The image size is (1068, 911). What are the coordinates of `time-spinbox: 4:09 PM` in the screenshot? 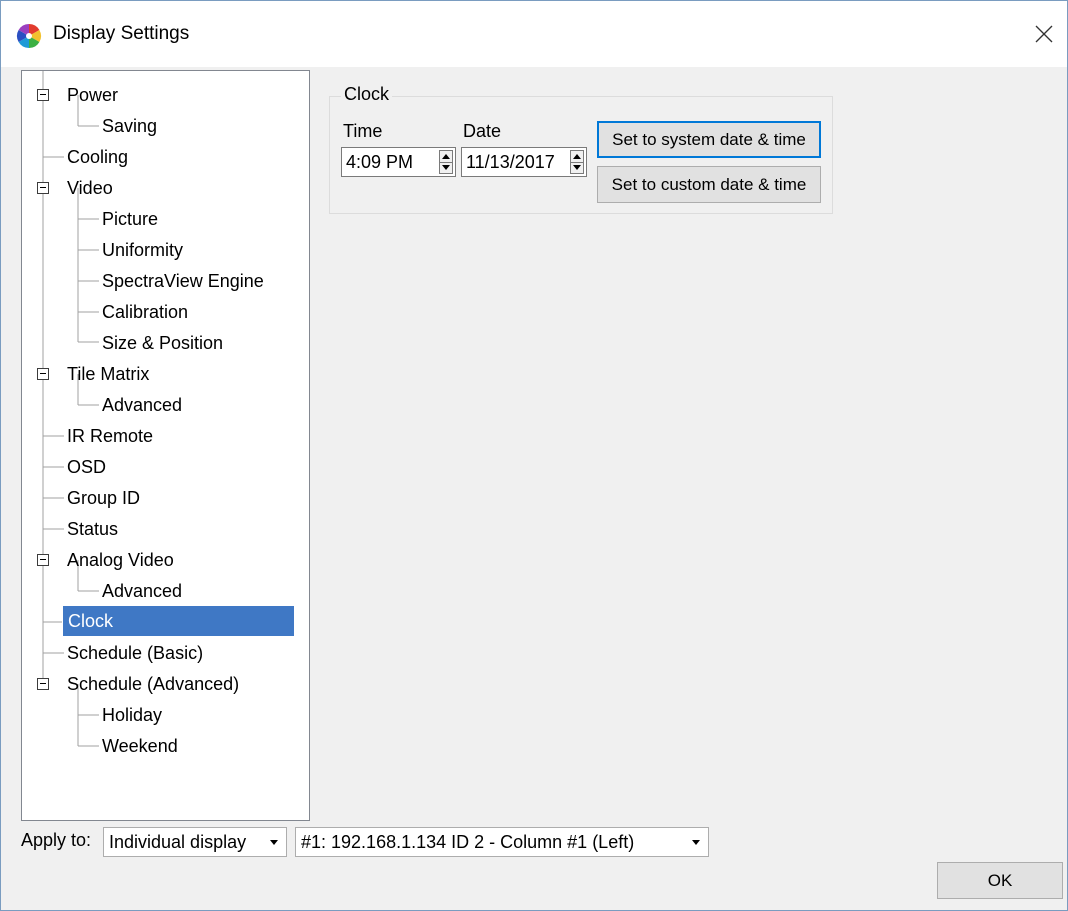 It's located at (398, 162).